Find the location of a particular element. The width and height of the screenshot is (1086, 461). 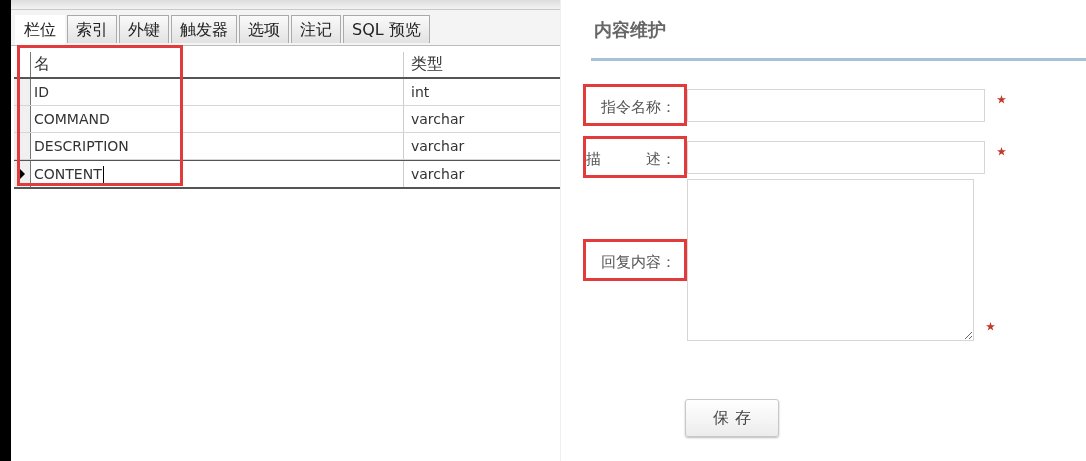

tab: 栏位 is located at coordinates (40, 30).